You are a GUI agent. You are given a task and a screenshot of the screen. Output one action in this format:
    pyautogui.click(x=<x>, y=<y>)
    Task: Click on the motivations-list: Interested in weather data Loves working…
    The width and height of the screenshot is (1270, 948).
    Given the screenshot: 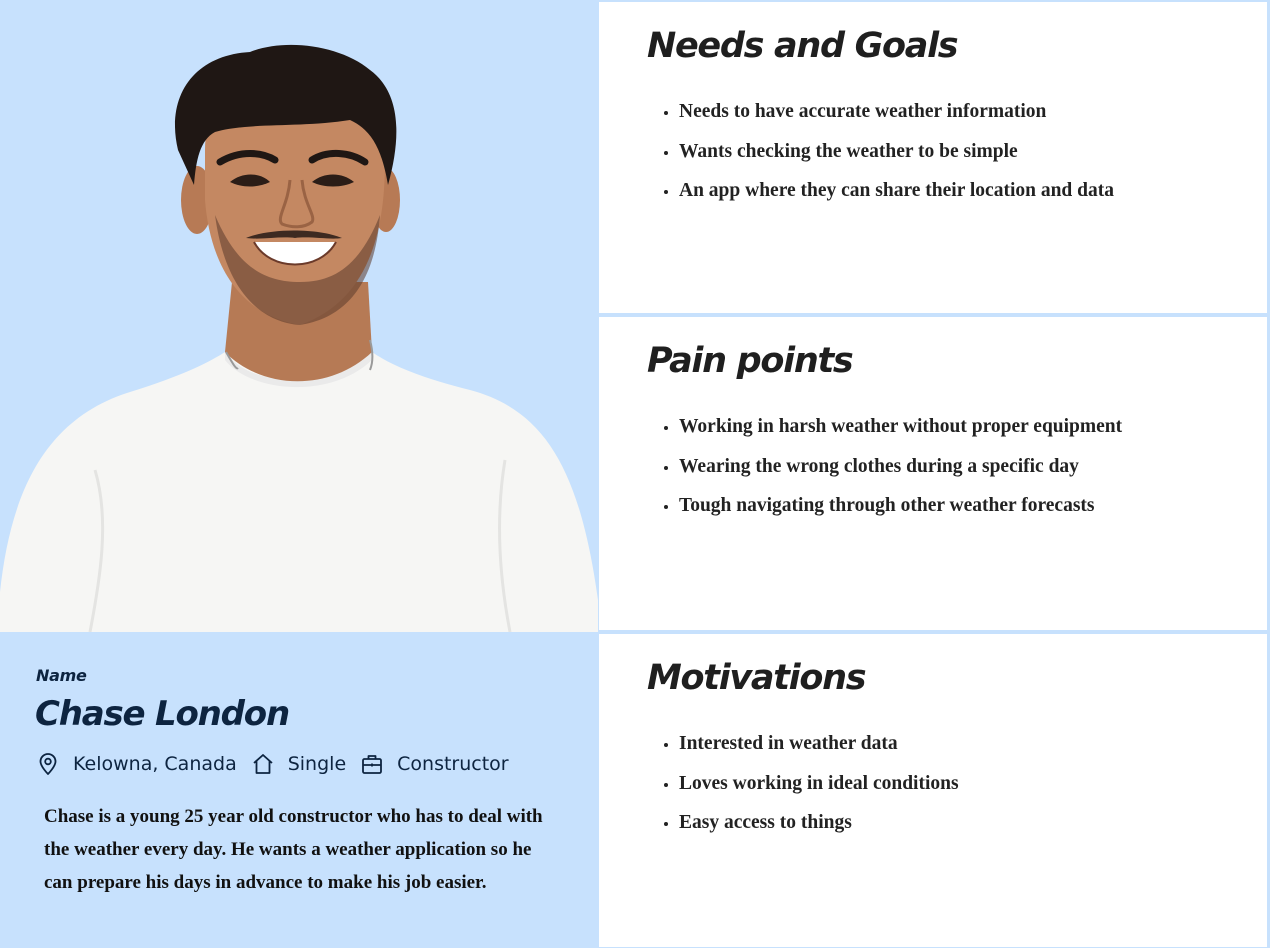 What is the action you would take?
    pyautogui.click(x=806, y=789)
    